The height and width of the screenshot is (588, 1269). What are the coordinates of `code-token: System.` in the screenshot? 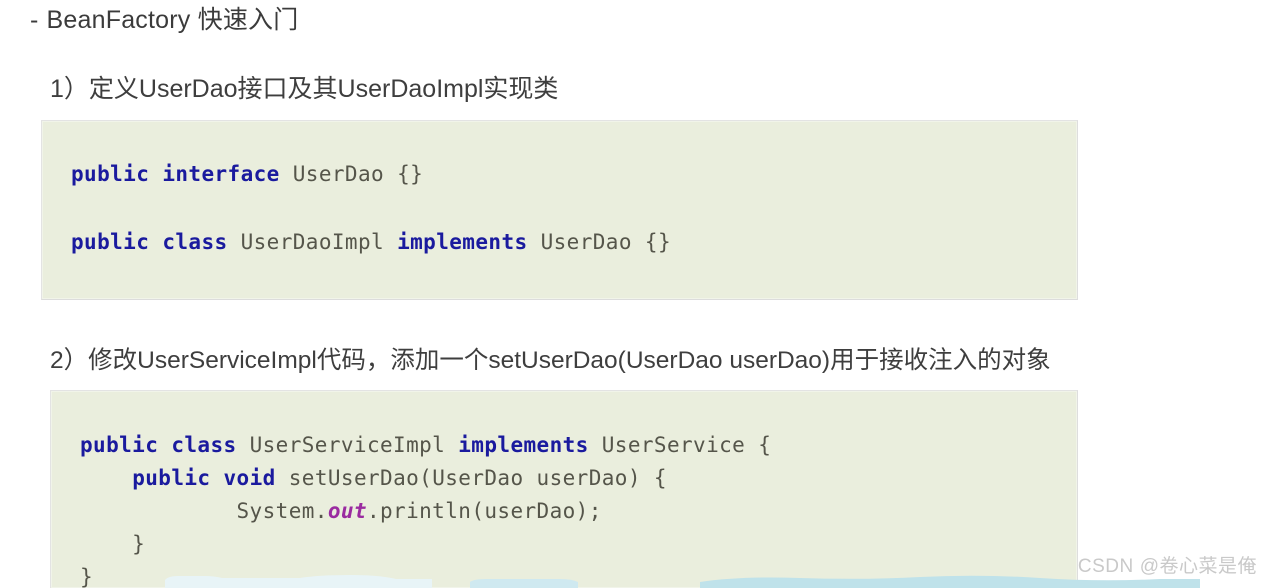 It's located at (204, 511).